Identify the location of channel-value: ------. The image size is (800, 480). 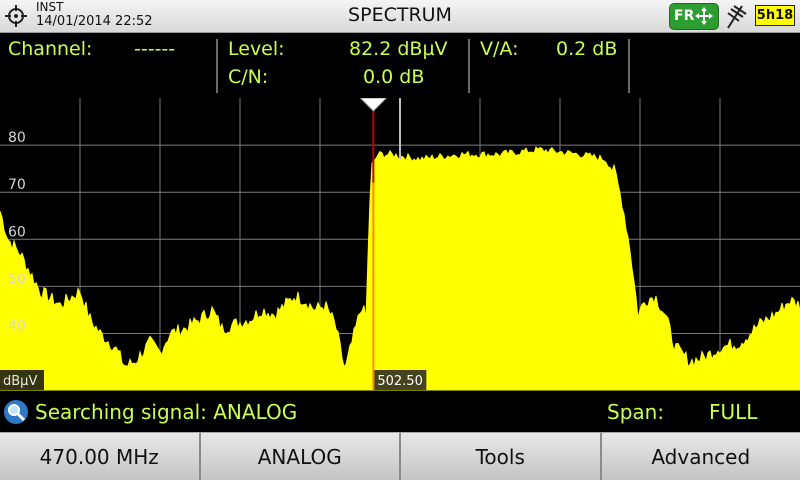
(155, 49).